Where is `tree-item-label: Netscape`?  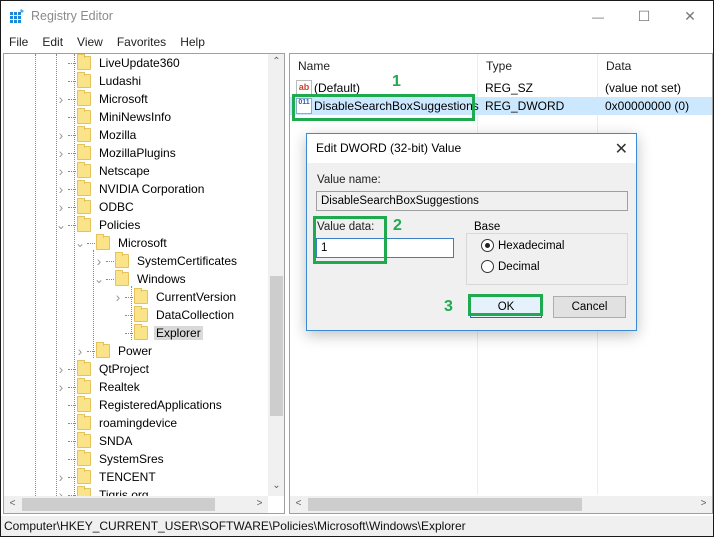
tree-item-label: Netscape is located at coordinates (124, 171).